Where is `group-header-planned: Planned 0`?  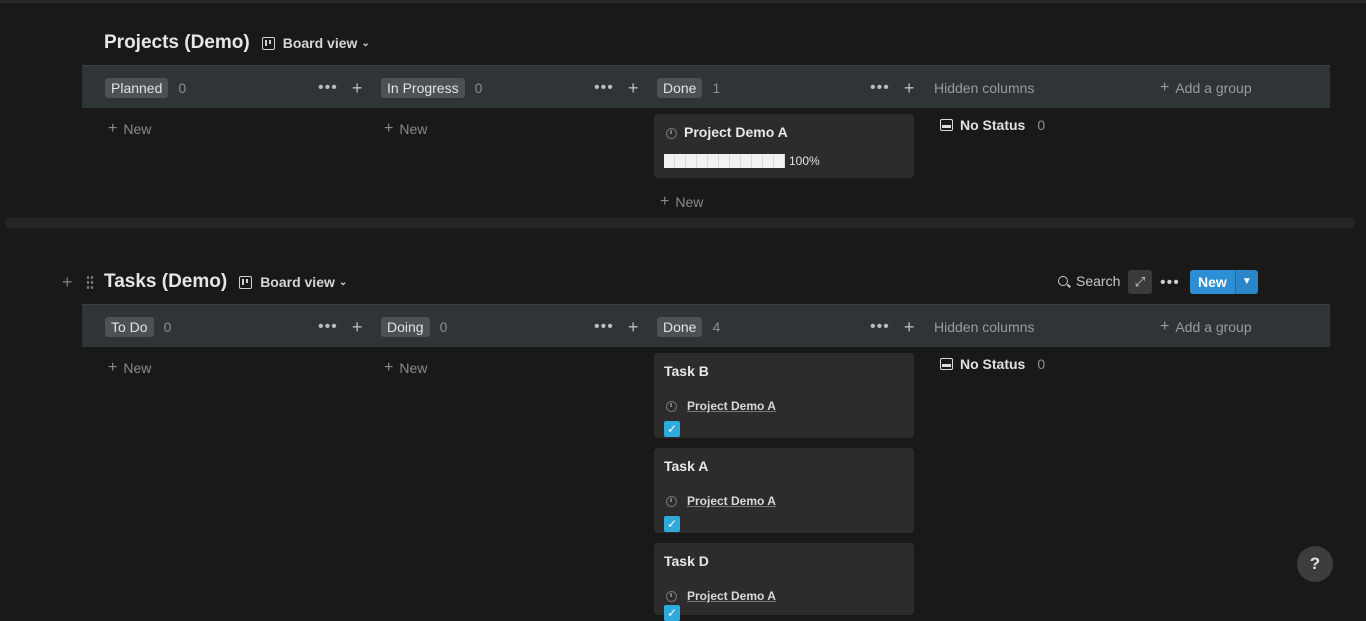
group-header-planned: Planned 0 is located at coordinates (145, 87).